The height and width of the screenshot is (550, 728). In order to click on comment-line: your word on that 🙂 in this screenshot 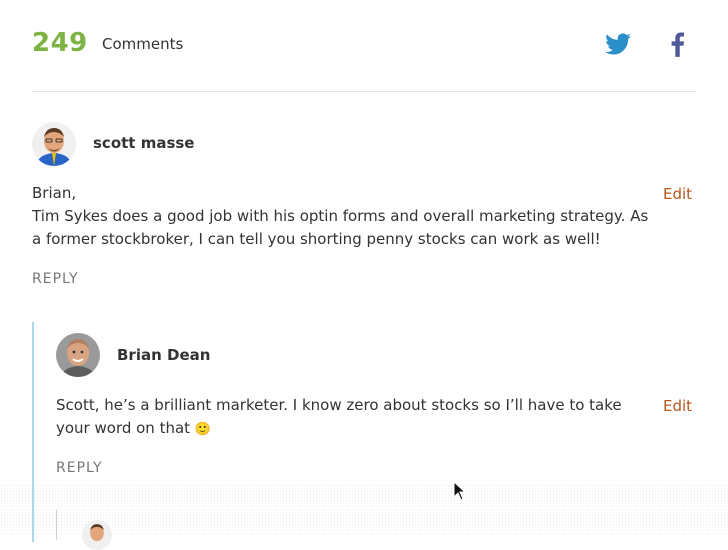, I will do `click(133, 429)`.